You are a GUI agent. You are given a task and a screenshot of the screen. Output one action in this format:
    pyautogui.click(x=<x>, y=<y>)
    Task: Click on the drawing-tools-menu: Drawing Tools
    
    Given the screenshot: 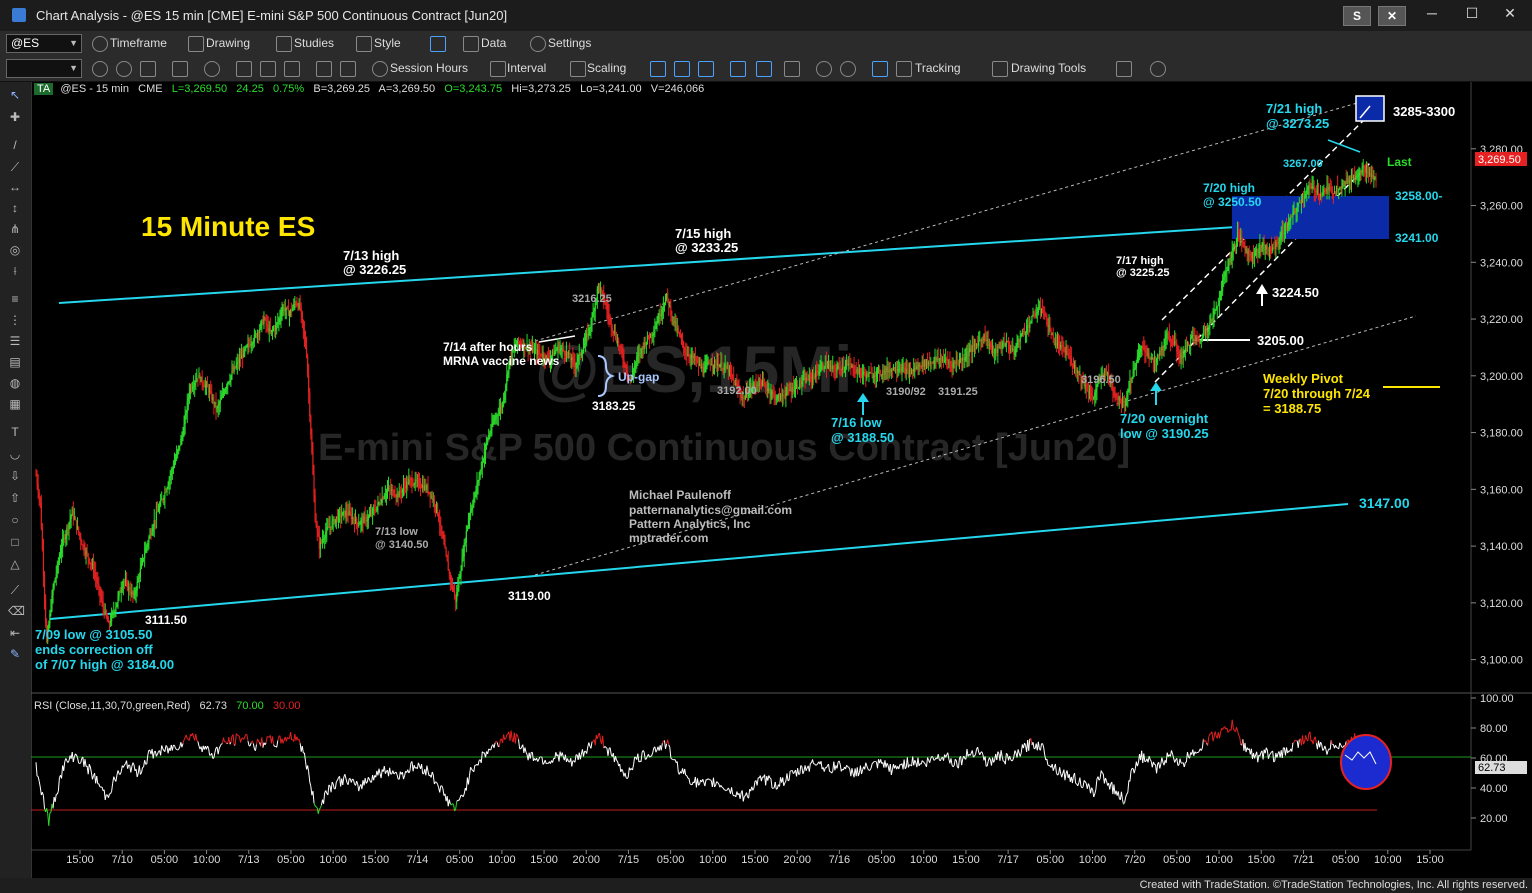 What is the action you would take?
    pyautogui.click(x=1048, y=68)
    